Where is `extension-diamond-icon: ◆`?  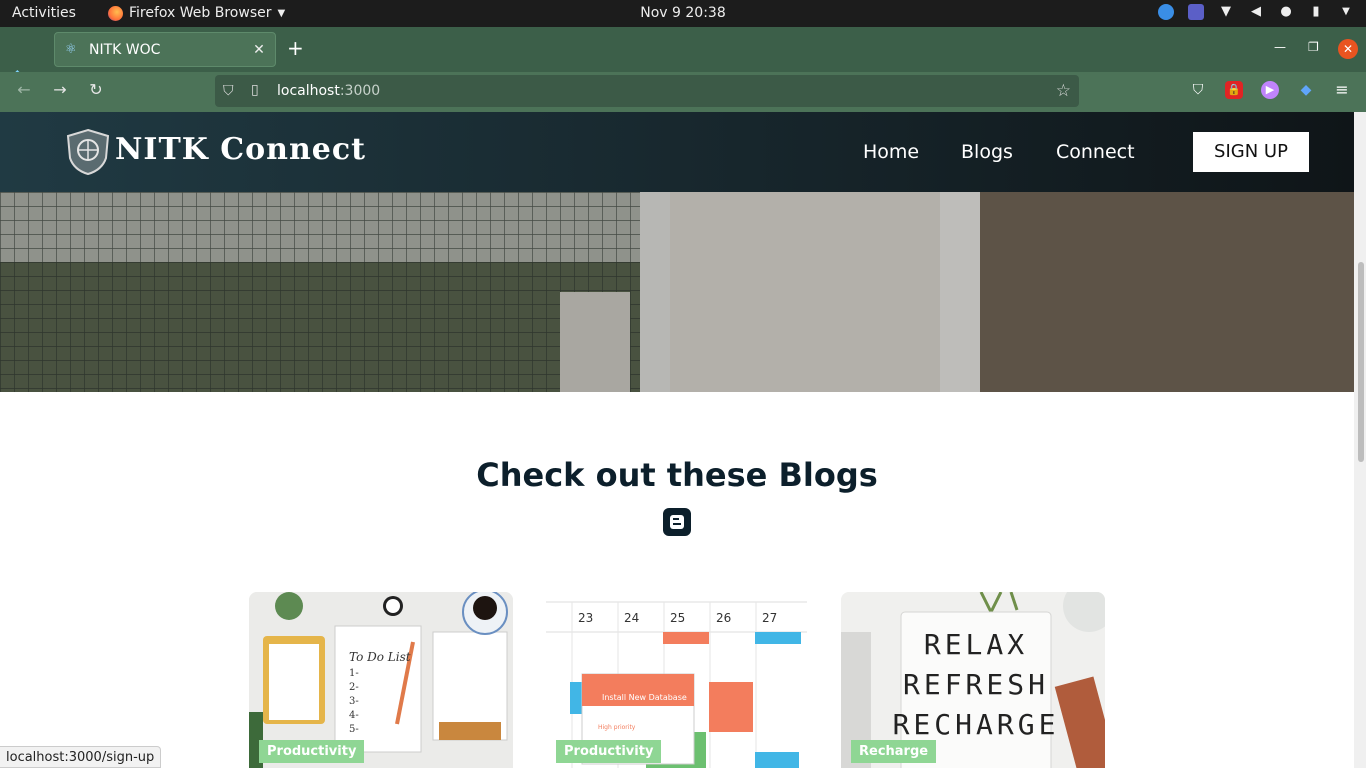 extension-diamond-icon: ◆ is located at coordinates (1306, 90).